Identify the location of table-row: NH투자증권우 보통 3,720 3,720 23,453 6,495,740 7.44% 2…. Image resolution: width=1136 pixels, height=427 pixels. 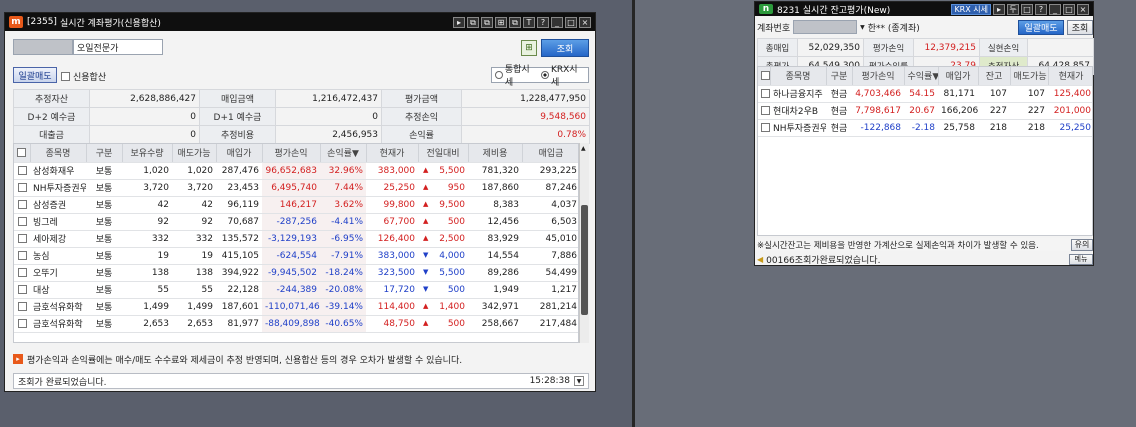
(296, 188).